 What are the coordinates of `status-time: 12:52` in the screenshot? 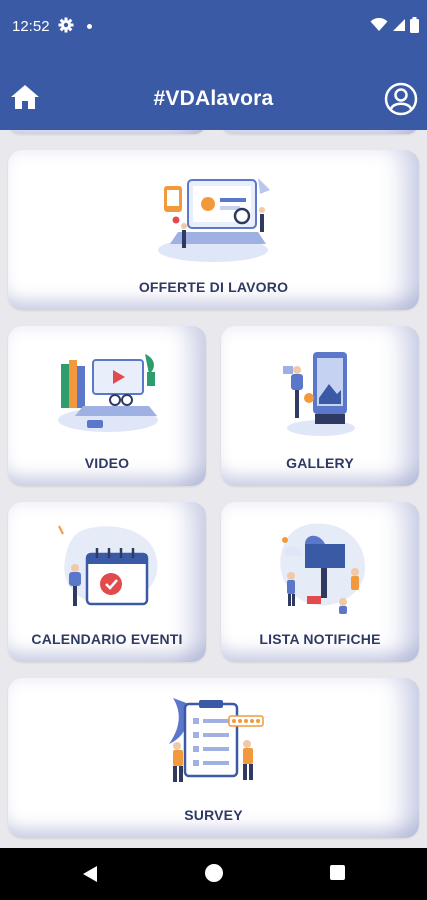 It's located at (31, 26).